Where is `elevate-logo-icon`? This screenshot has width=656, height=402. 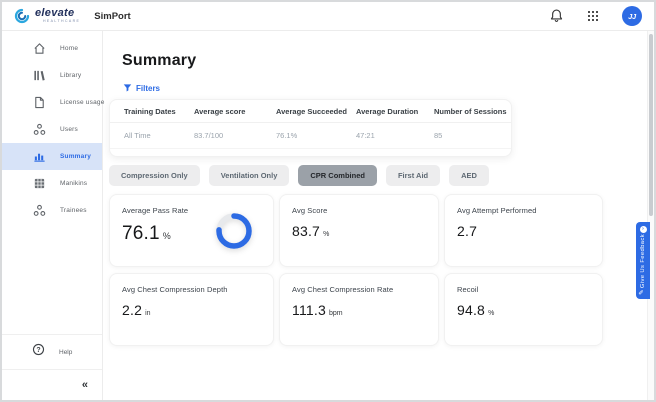
elevate-logo-icon is located at coordinates (22, 16).